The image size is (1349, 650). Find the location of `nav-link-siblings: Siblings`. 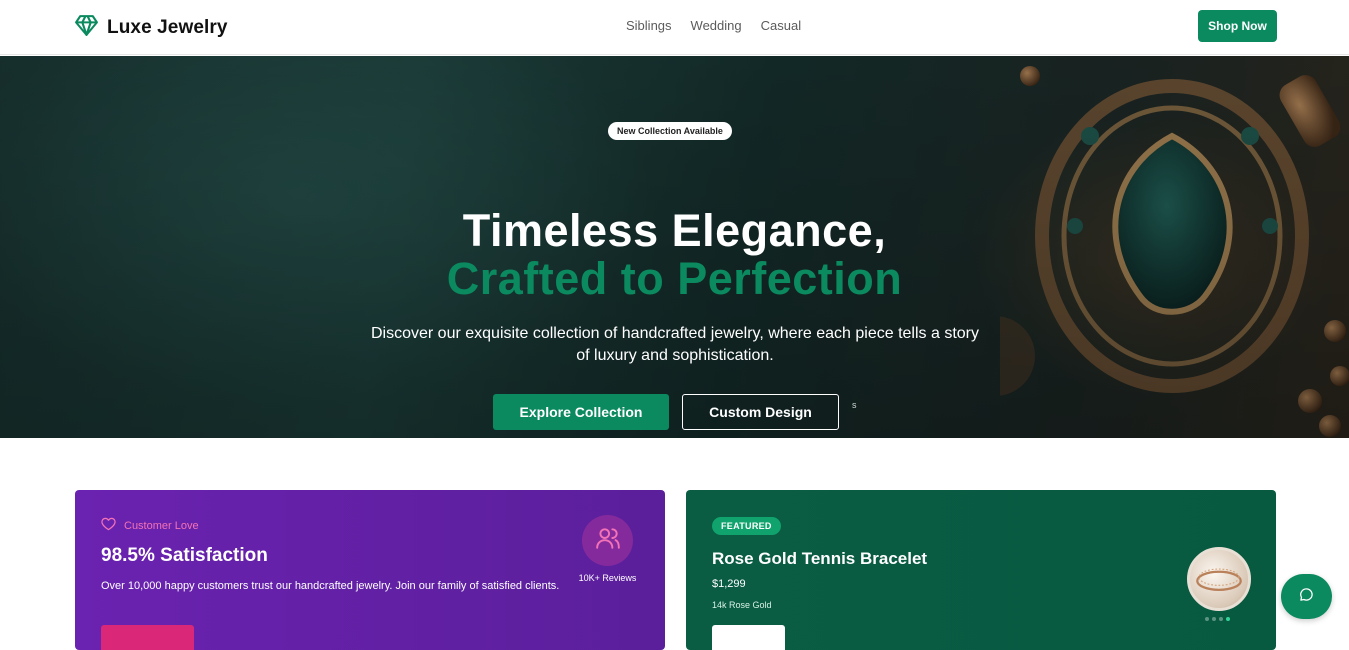

nav-link-siblings: Siblings is located at coordinates (649, 25).